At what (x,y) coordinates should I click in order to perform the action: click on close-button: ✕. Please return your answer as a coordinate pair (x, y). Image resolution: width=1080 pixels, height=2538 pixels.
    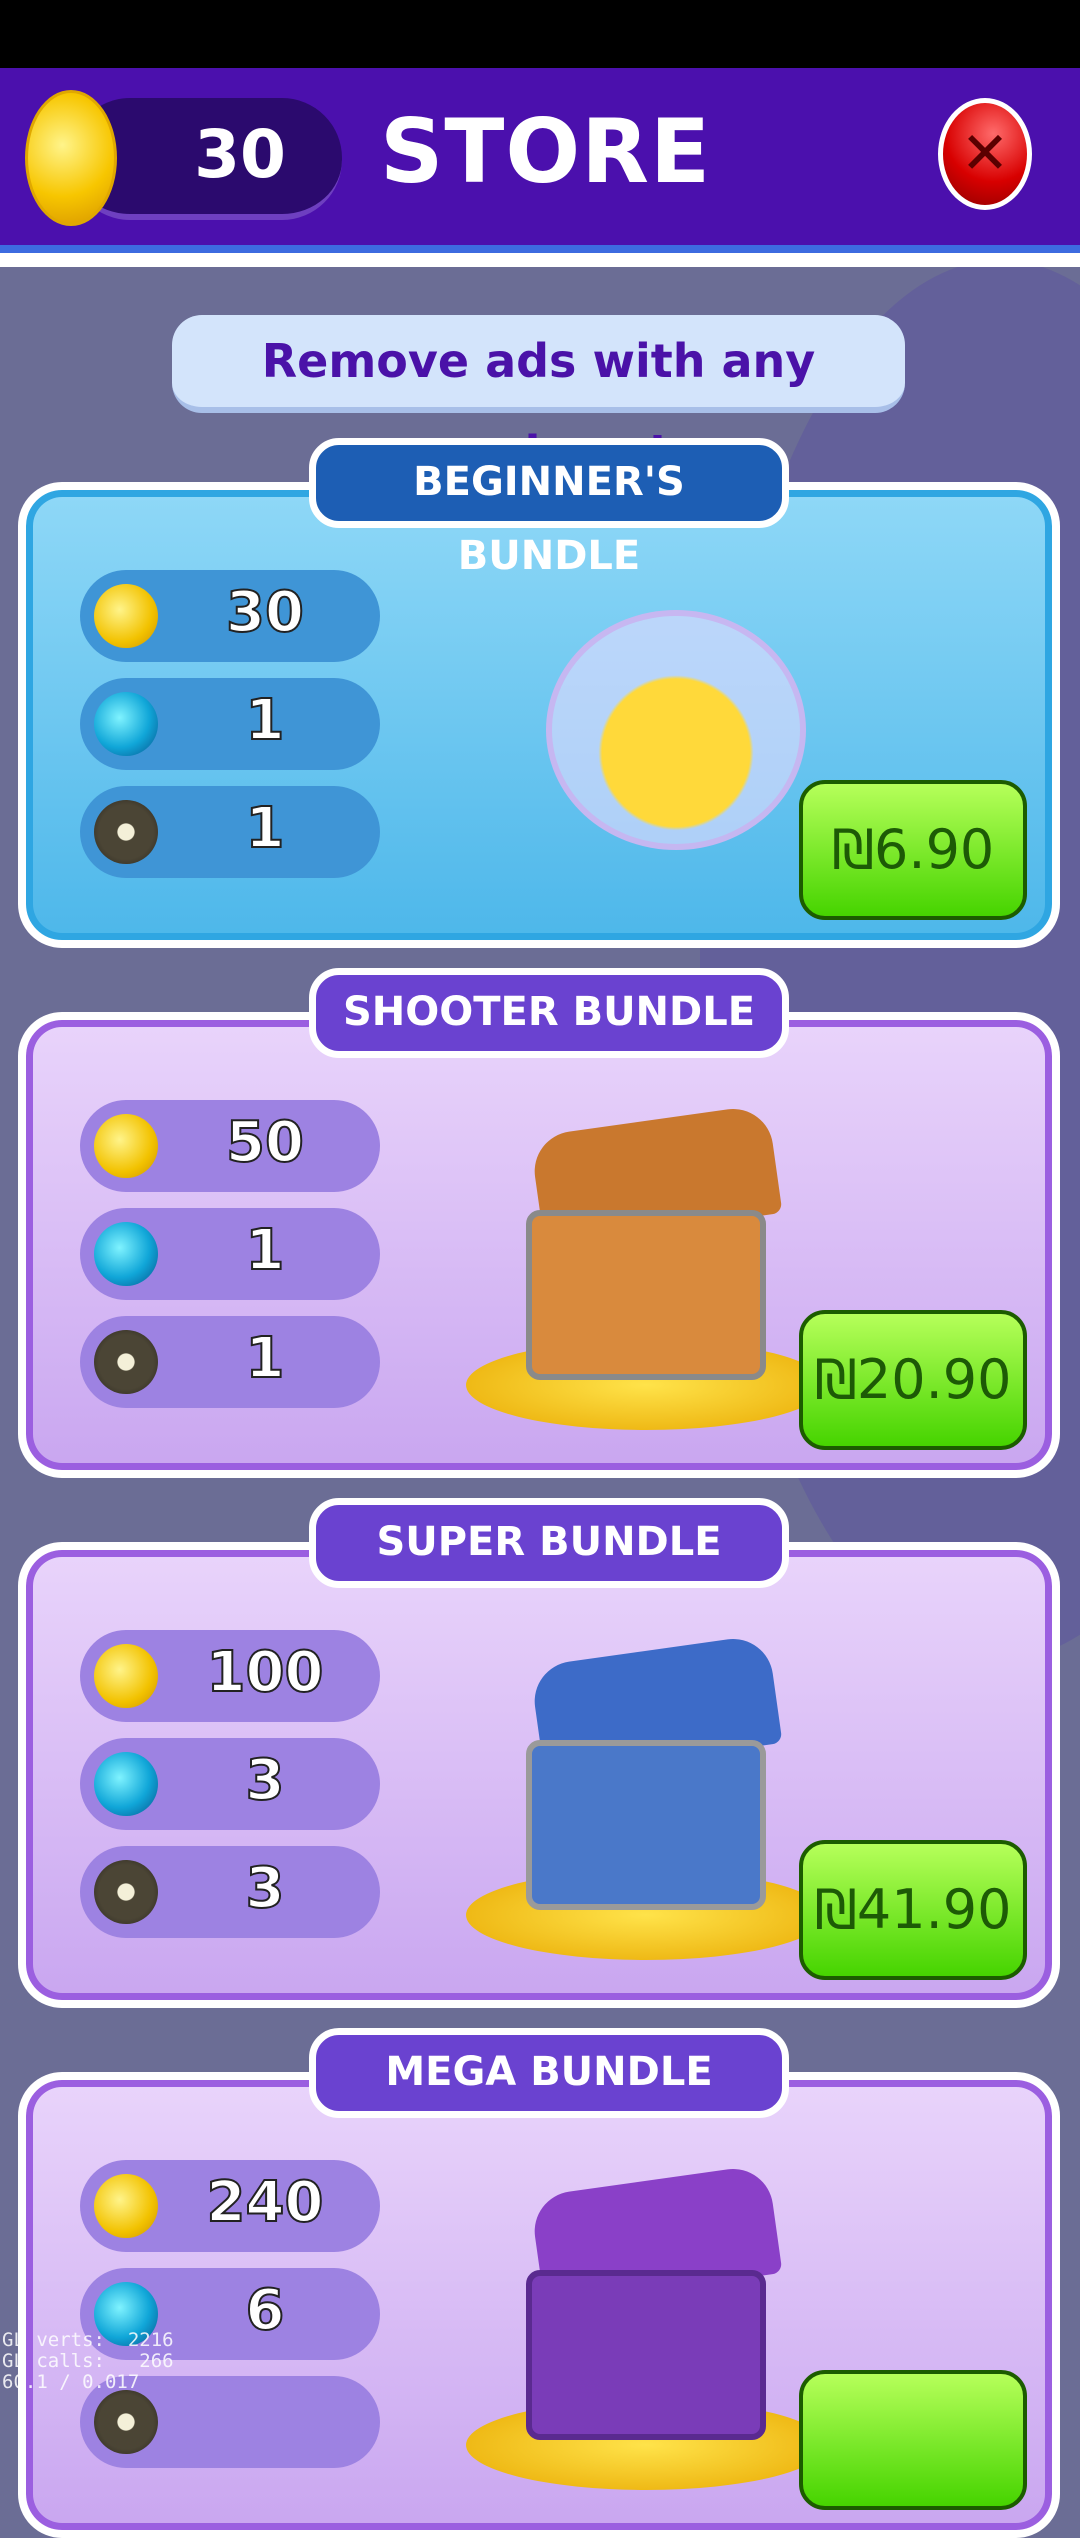
    Looking at the image, I should click on (985, 154).